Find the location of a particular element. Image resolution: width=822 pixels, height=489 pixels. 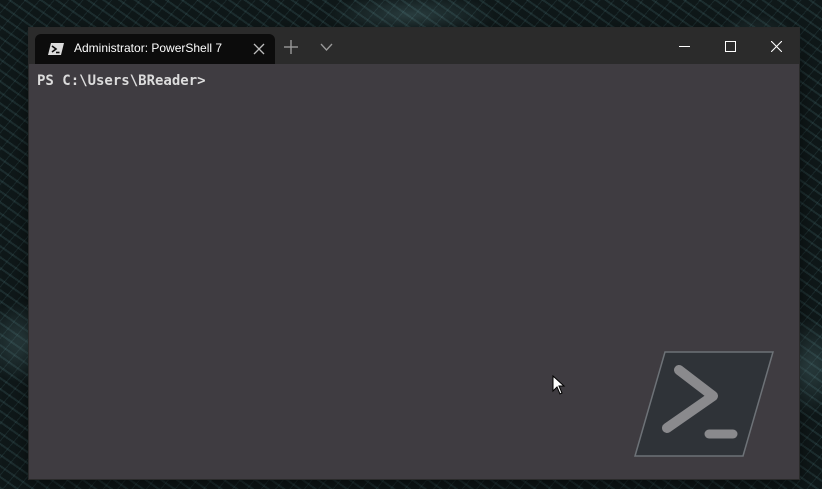

tab-title: Administrator: PowerShell 7 is located at coordinates (148, 48).